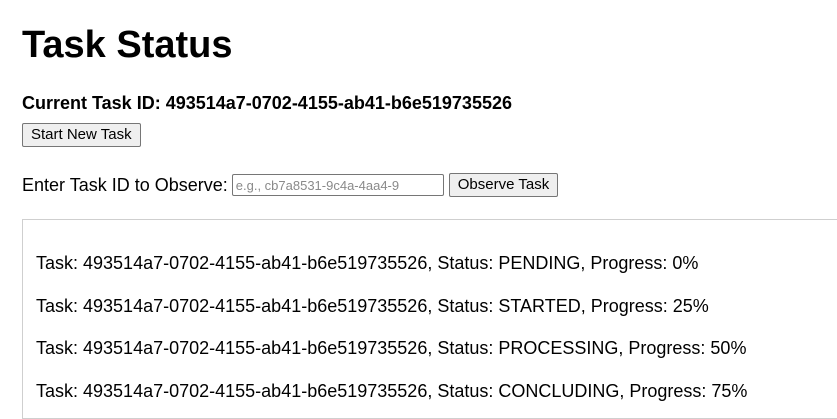 Image resolution: width=837 pixels, height=419 pixels. I want to click on task-id-input, so click(337, 185).